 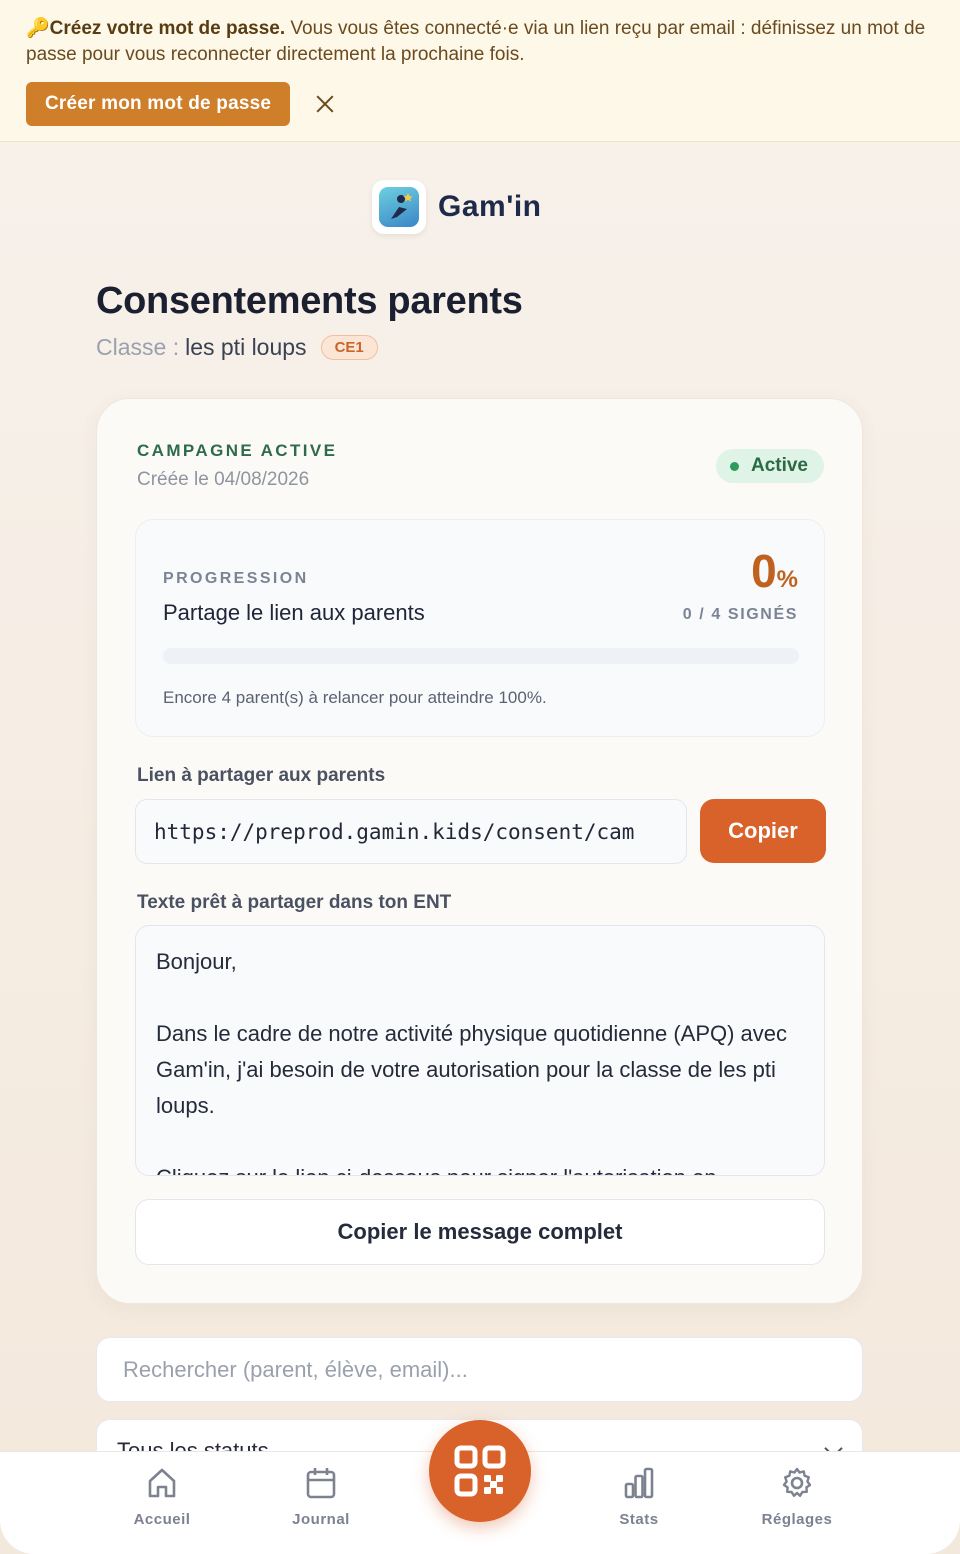 What do you see at coordinates (764, 571) in the screenshot?
I see `progress-percent-value: 0` at bounding box center [764, 571].